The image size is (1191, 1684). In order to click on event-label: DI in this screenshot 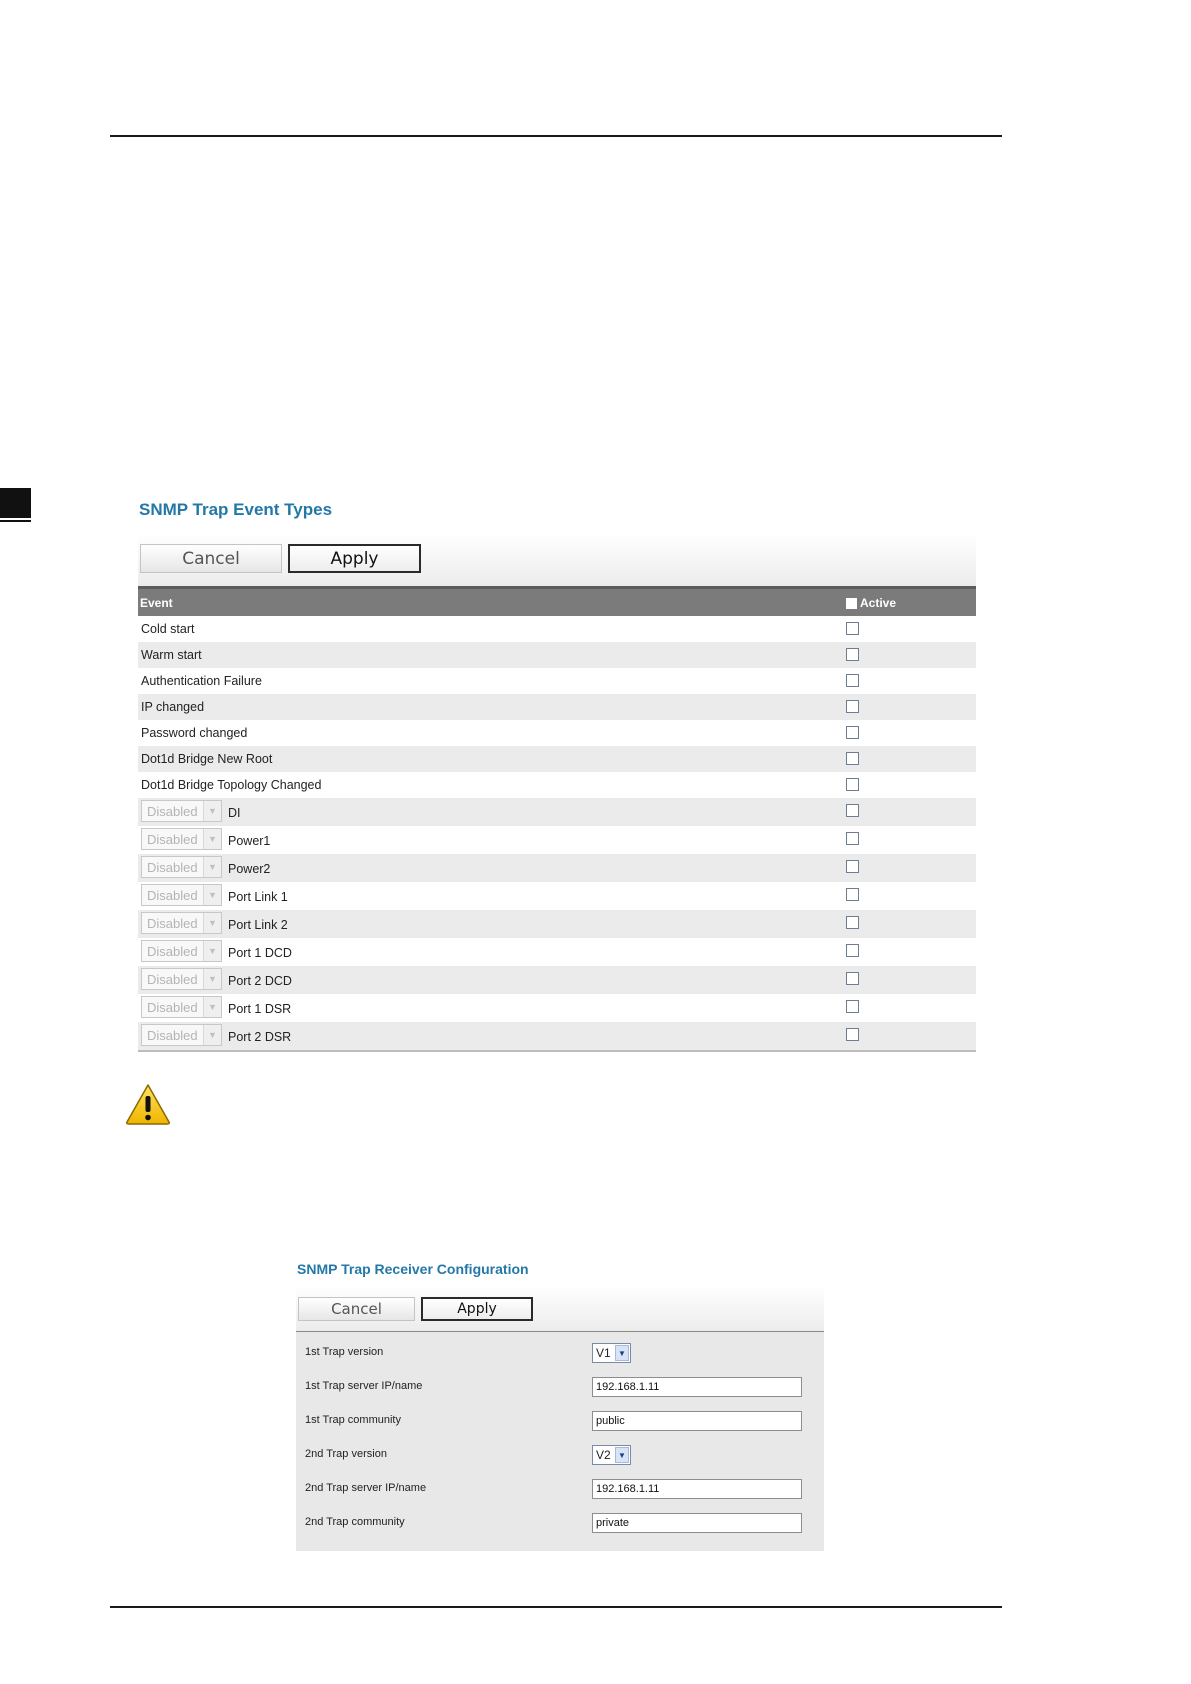, I will do `click(234, 813)`.